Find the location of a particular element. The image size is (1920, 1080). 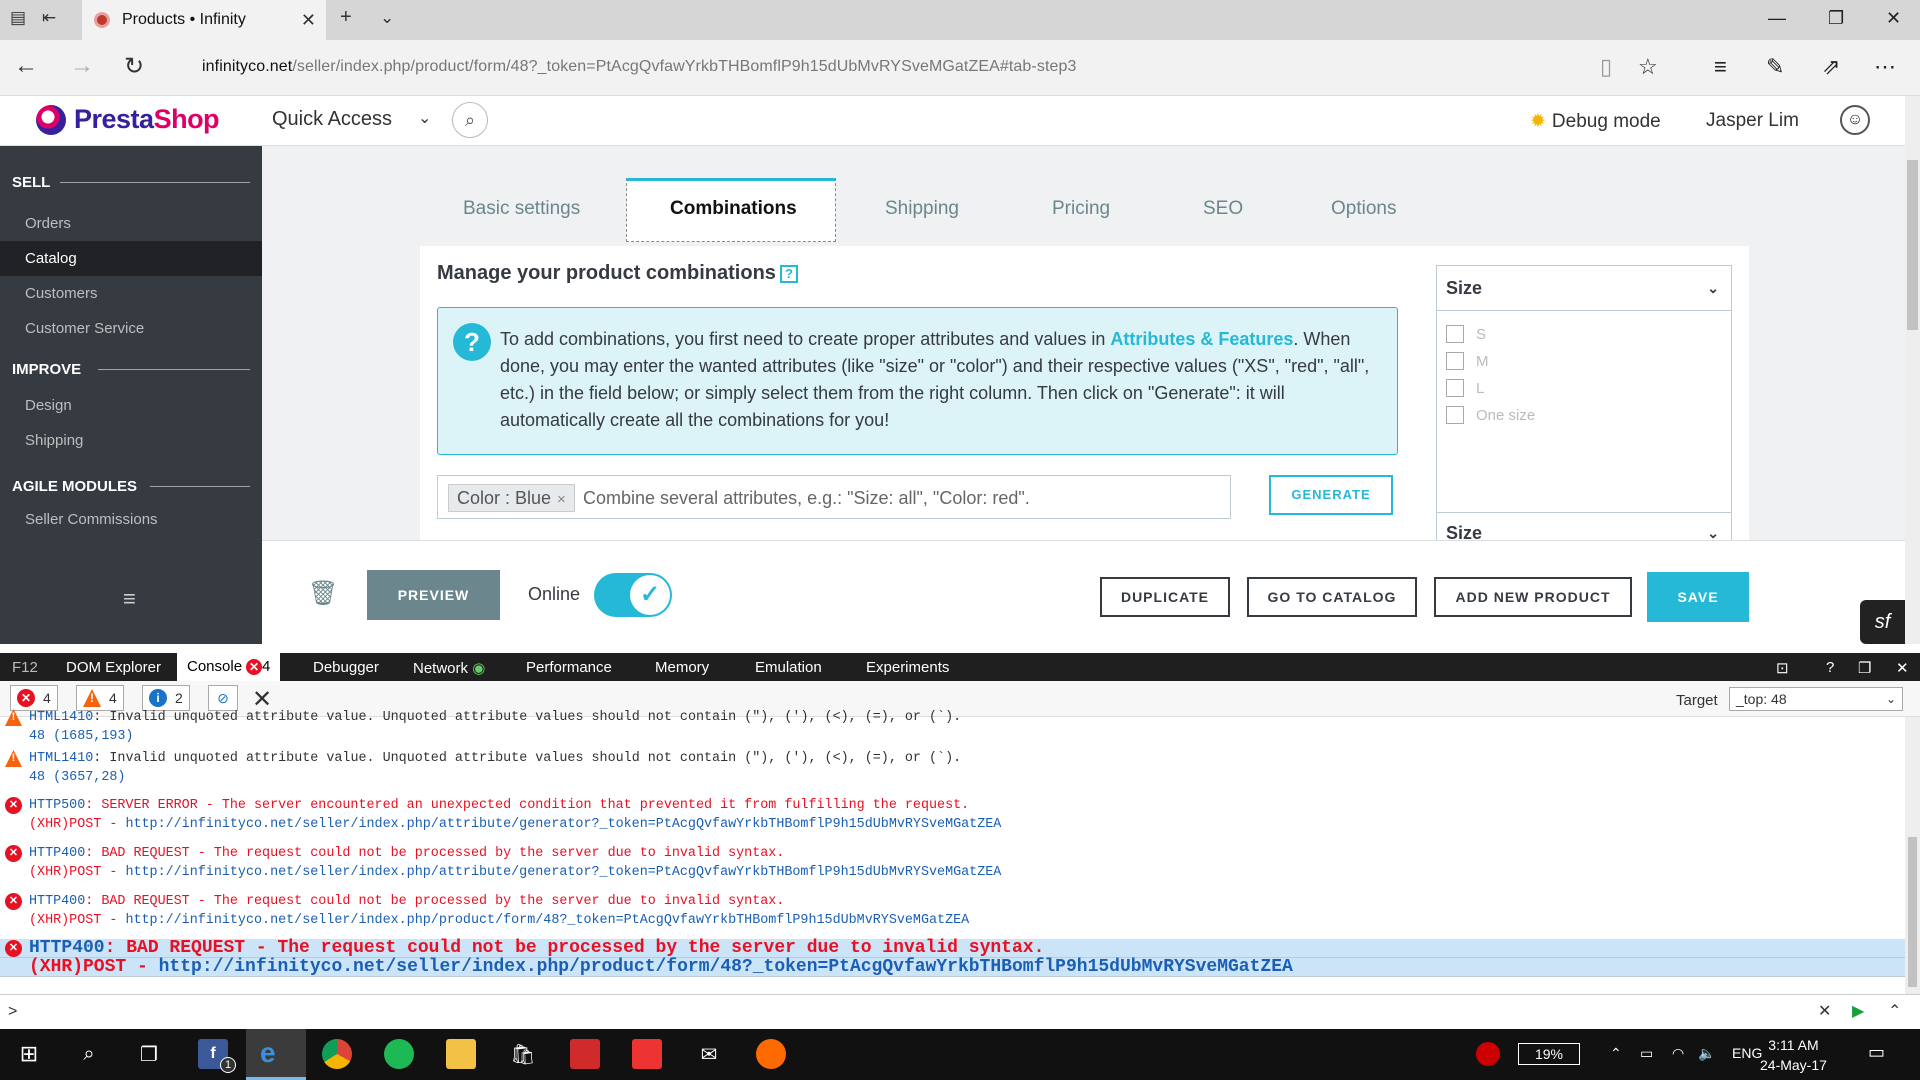

quick-access-menu: Quick Access is located at coordinates (332, 119).